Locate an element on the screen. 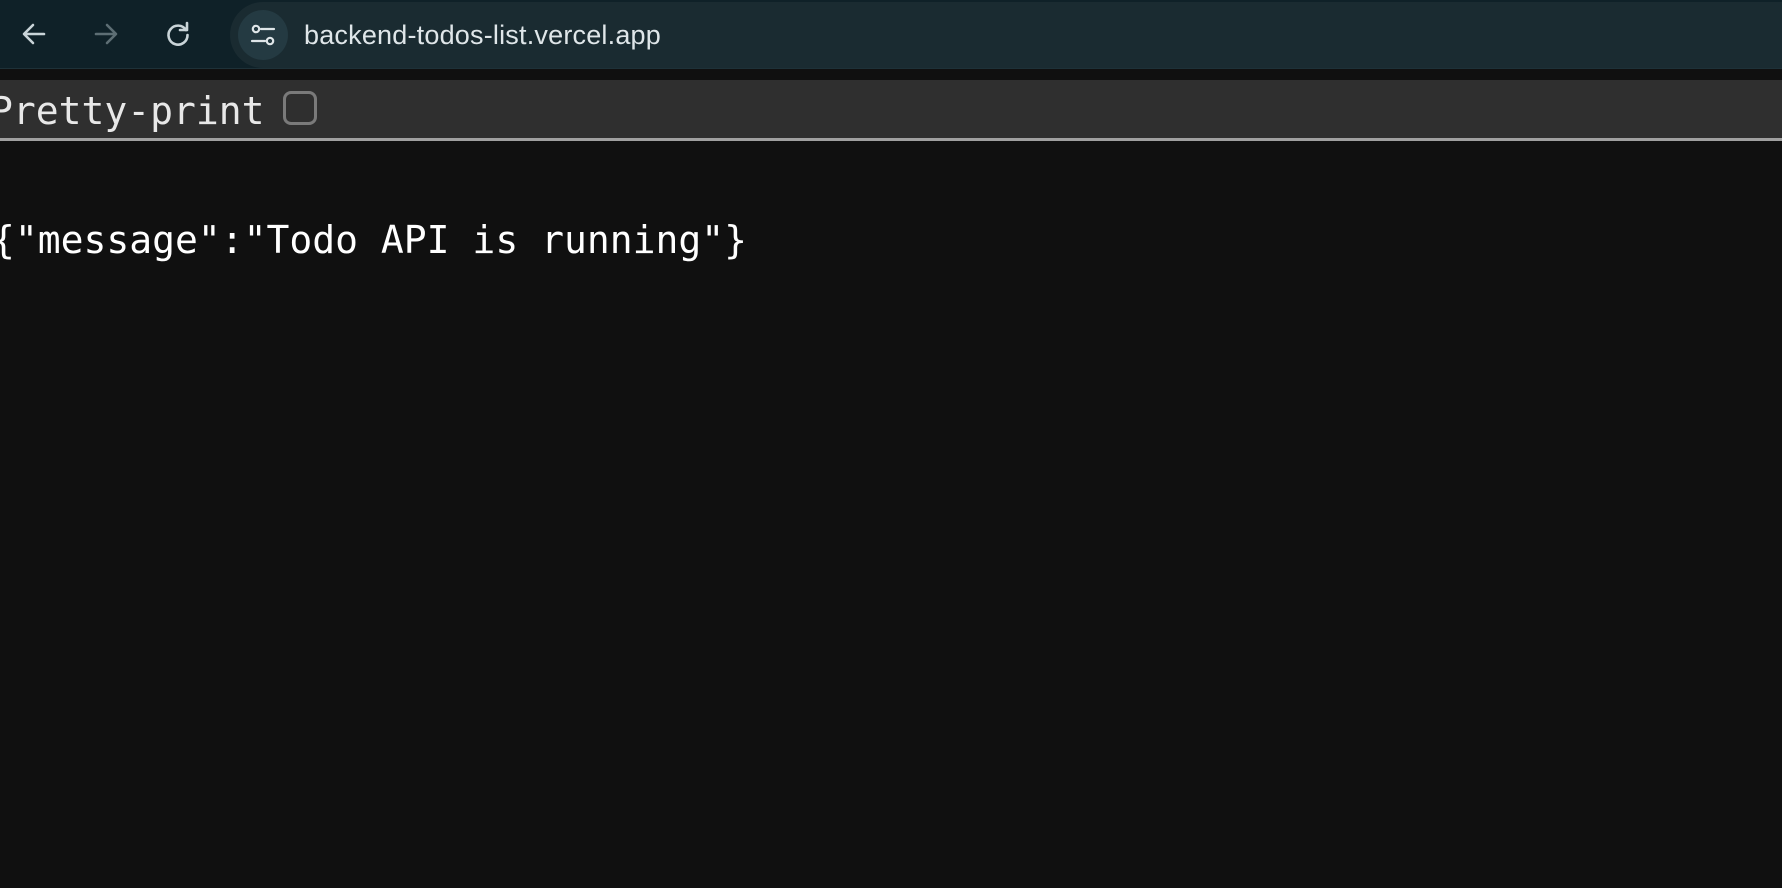 The height and width of the screenshot is (888, 1782). json-response-text: {"message":"Todo API is running"} is located at coordinates (373, 240).